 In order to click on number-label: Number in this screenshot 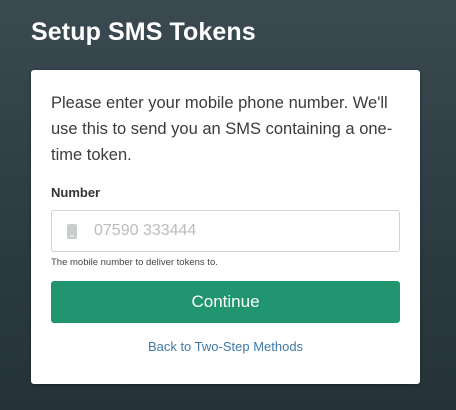, I will do `click(76, 192)`.